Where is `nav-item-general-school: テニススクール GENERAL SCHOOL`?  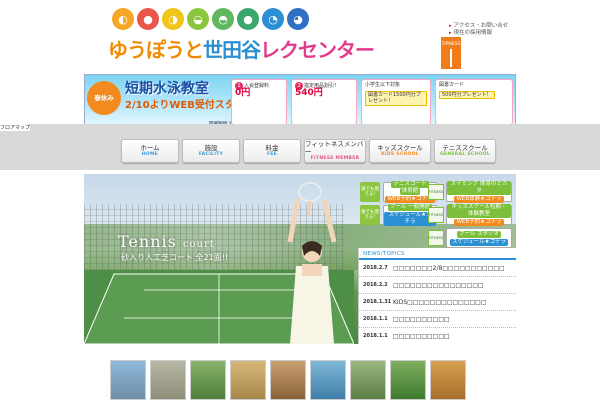
nav-item-general-school: テニススクール GENERAL SCHOOL is located at coordinates (465, 151).